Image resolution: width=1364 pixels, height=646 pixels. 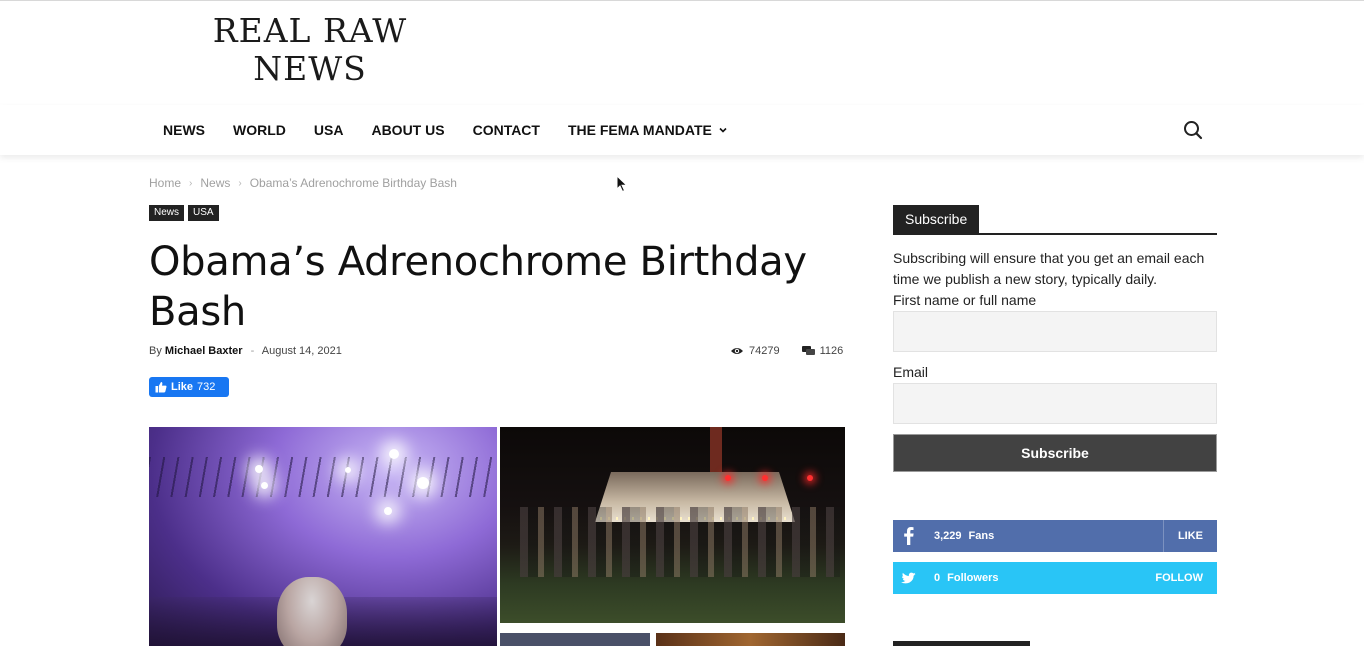 I want to click on meta-dash: -, so click(x=252, y=351).